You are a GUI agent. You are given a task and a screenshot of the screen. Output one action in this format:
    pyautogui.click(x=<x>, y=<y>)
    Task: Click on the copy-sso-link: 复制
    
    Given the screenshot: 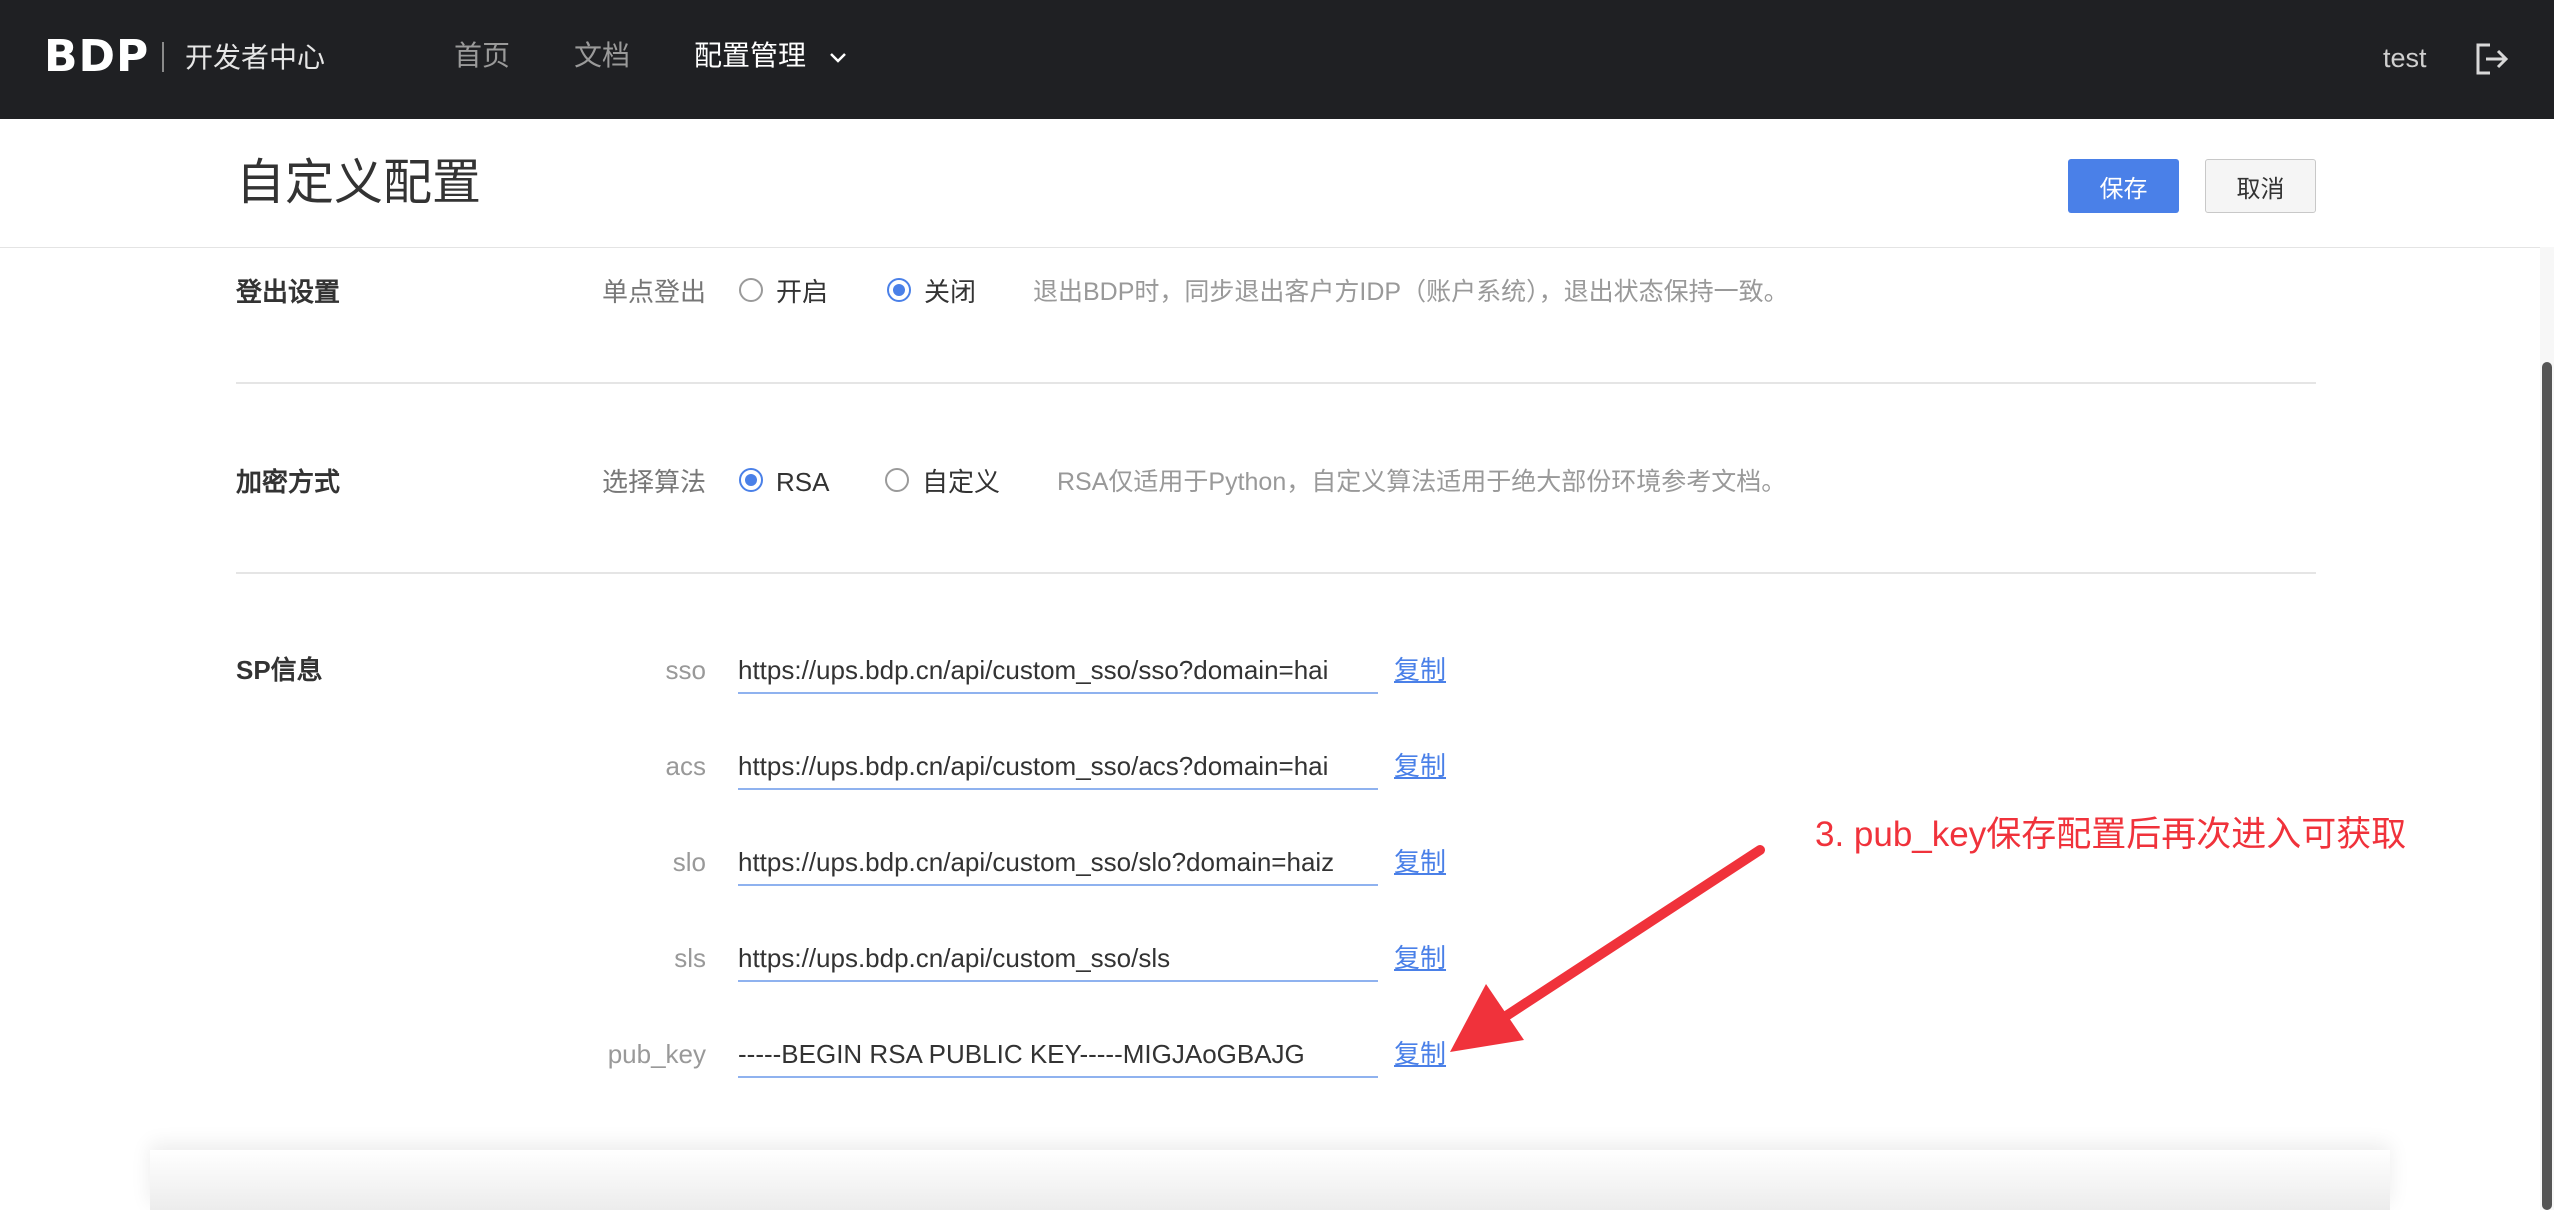 What is the action you would take?
    pyautogui.click(x=1420, y=670)
    